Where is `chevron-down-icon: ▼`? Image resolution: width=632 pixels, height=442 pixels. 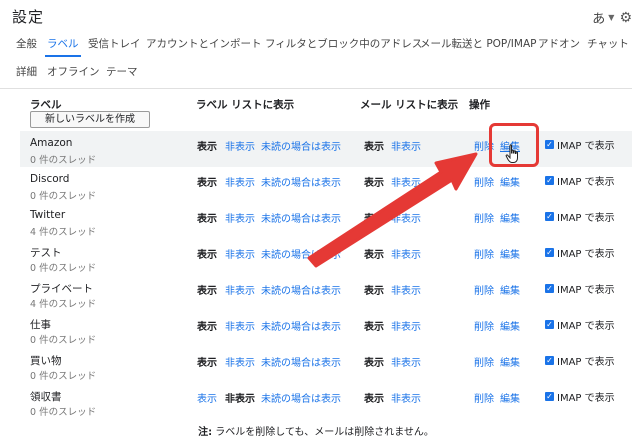
chevron-down-icon: ▼ is located at coordinates (611, 17).